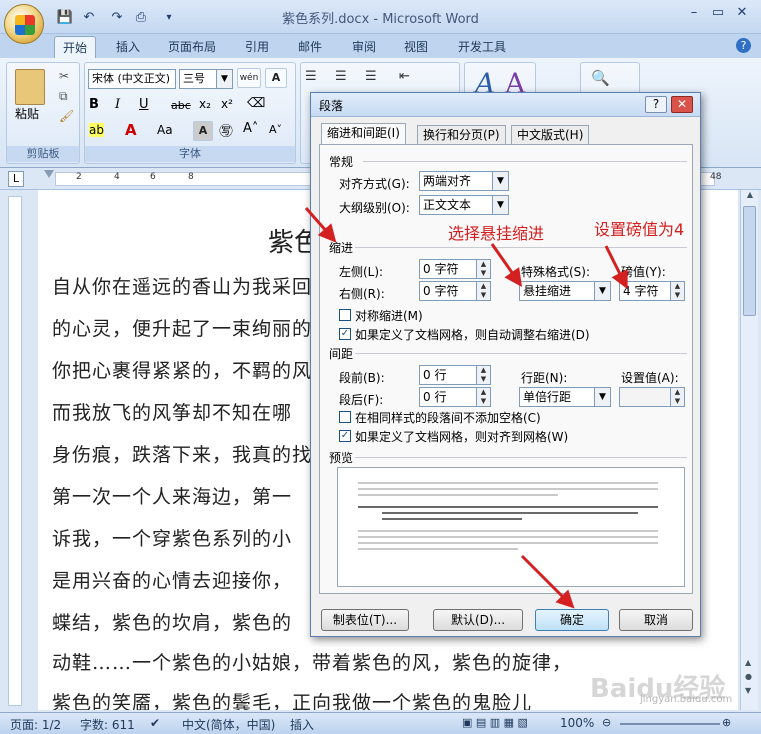 The height and width of the screenshot is (734, 761). Describe the element at coordinates (616, 267) in the screenshot. I see `arrow-indent-by` at that location.